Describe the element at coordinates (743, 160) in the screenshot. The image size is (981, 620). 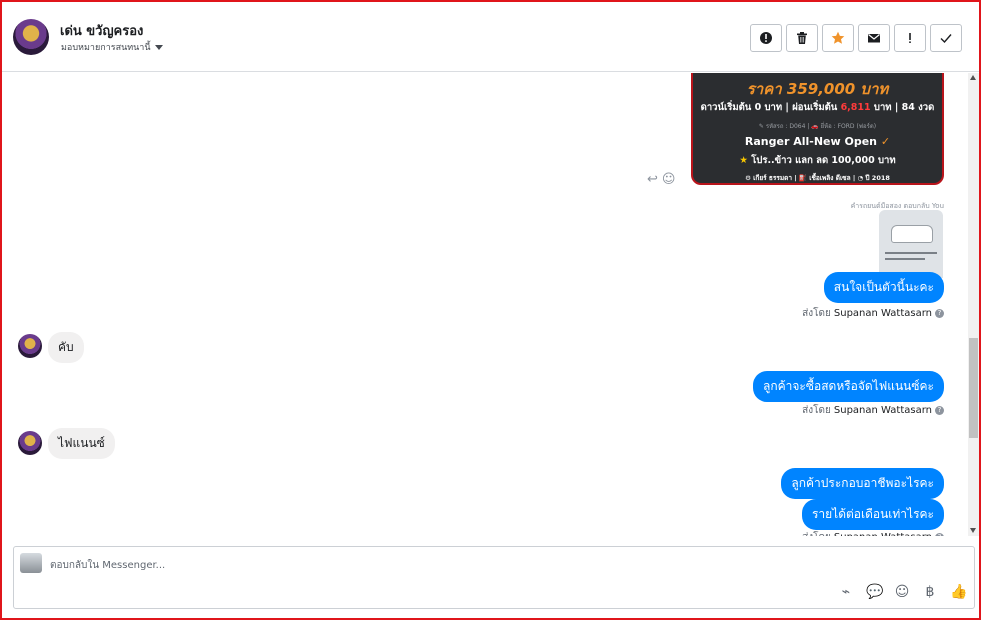
I see `promo-star-icon: ★` at that location.